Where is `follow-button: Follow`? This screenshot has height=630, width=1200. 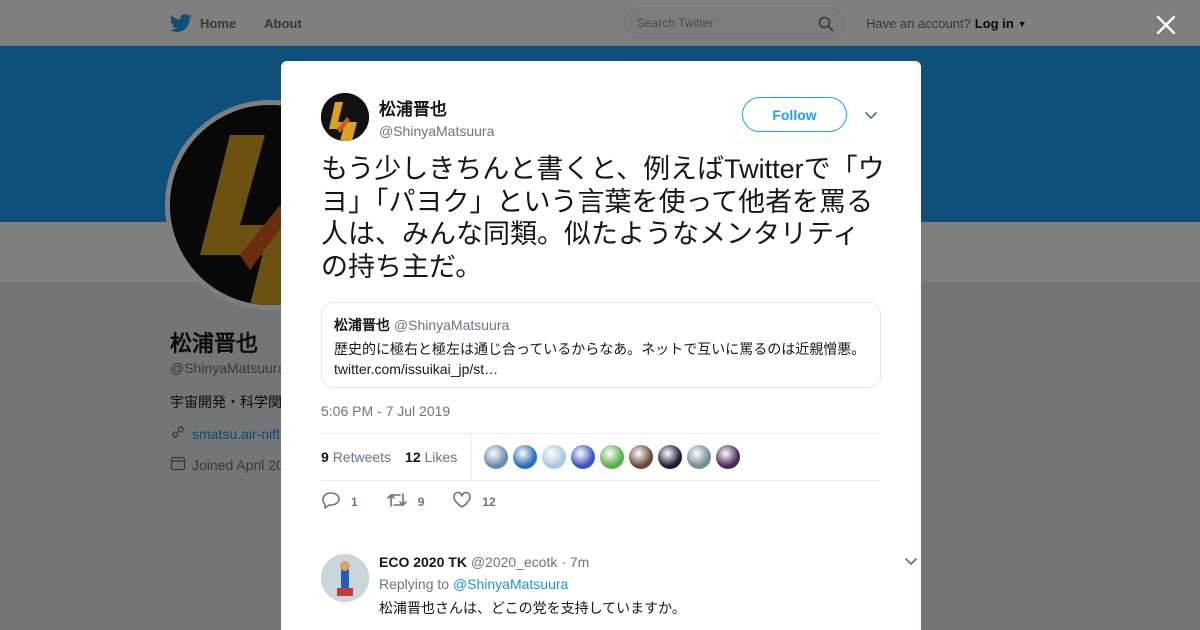
follow-button: Follow is located at coordinates (794, 114).